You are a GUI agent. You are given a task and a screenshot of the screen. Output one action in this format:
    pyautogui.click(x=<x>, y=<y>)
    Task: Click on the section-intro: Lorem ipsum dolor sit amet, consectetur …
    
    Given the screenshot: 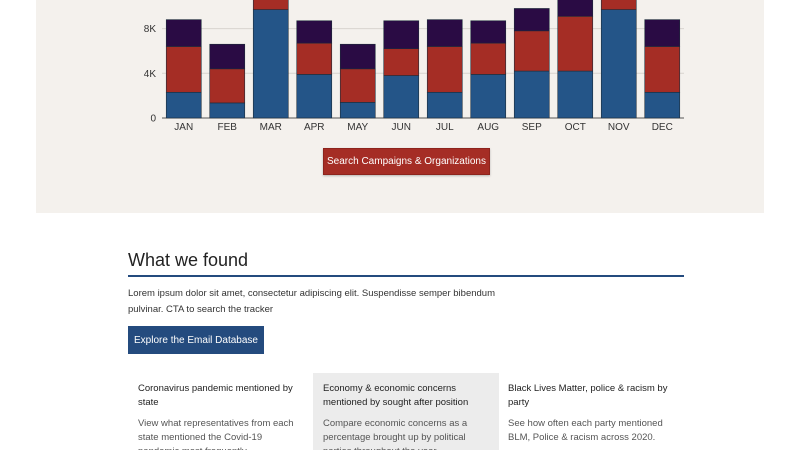 What is the action you would take?
    pyautogui.click(x=311, y=301)
    